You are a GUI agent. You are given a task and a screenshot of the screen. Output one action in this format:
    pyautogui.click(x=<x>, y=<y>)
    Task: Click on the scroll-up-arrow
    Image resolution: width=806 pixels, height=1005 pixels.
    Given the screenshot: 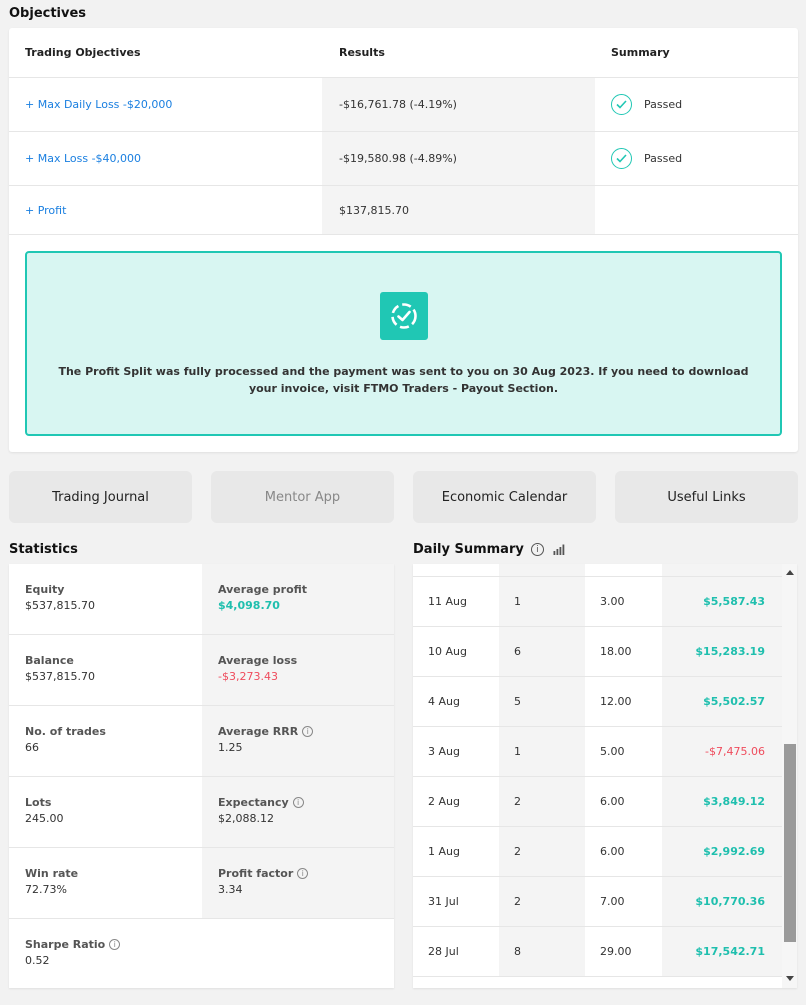 What is the action you would take?
    pyautogui.click(x=790, y=572)
    